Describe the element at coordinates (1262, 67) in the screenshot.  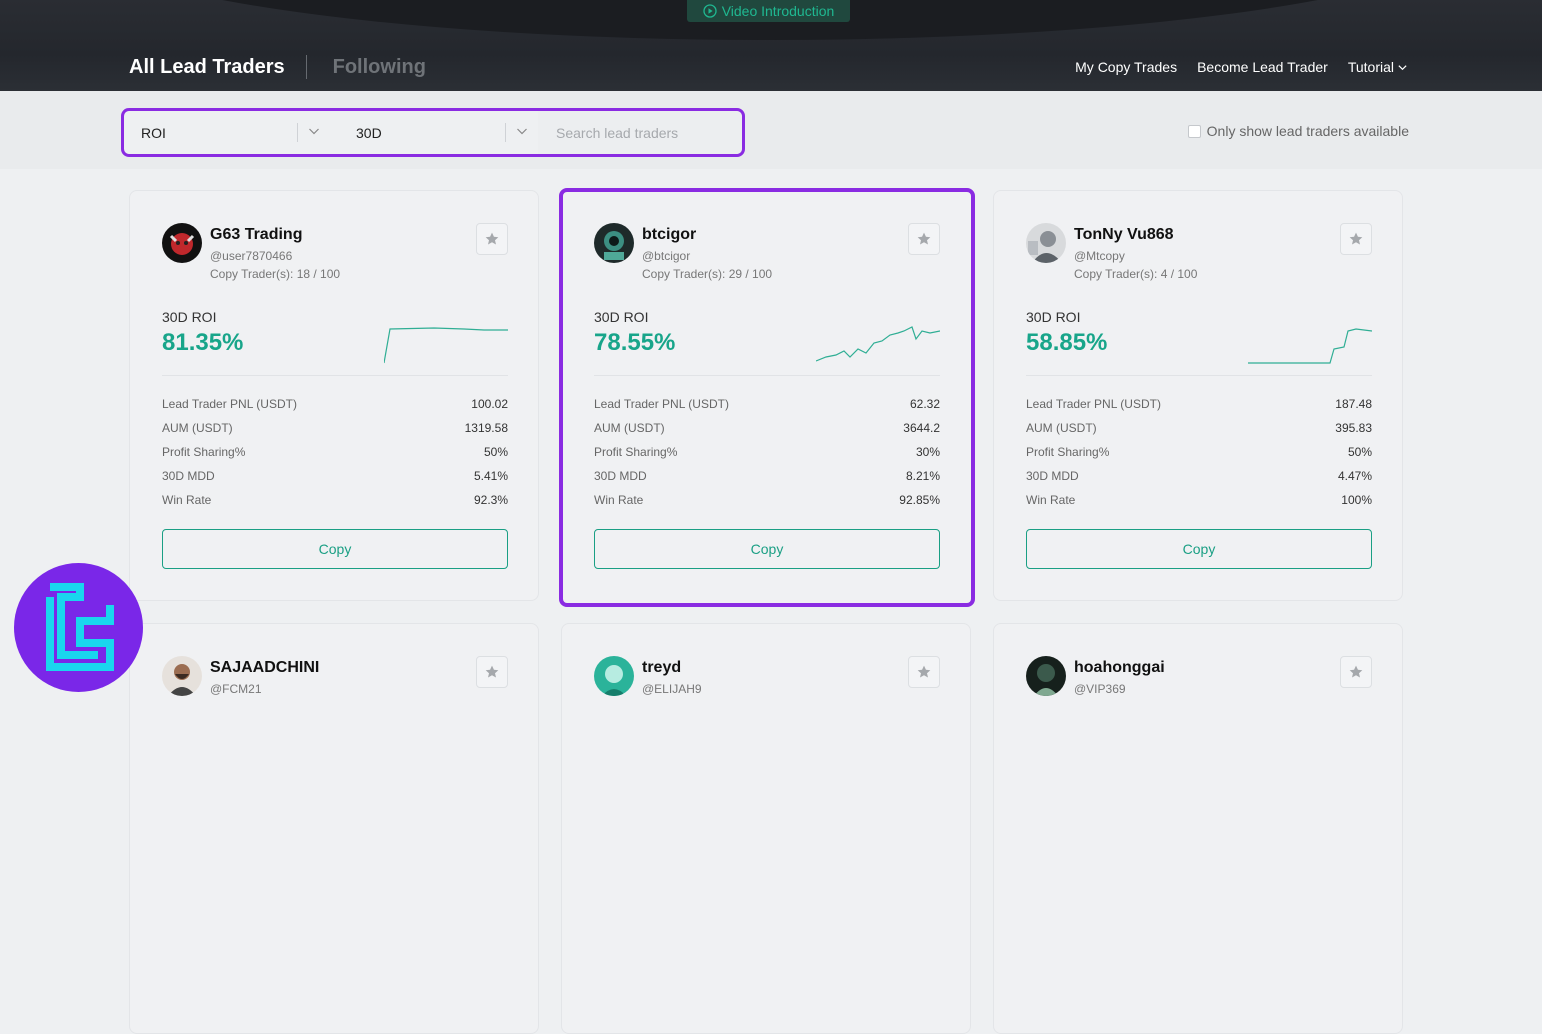
I see `nav-become-lead-trader: Become Lead Trader` at that location.